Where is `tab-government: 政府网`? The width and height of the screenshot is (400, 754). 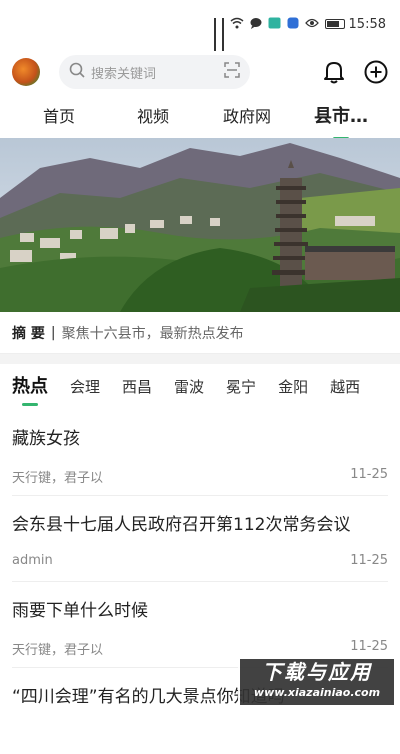 tab-government: 政府网 is located at coordinates (247, 117).